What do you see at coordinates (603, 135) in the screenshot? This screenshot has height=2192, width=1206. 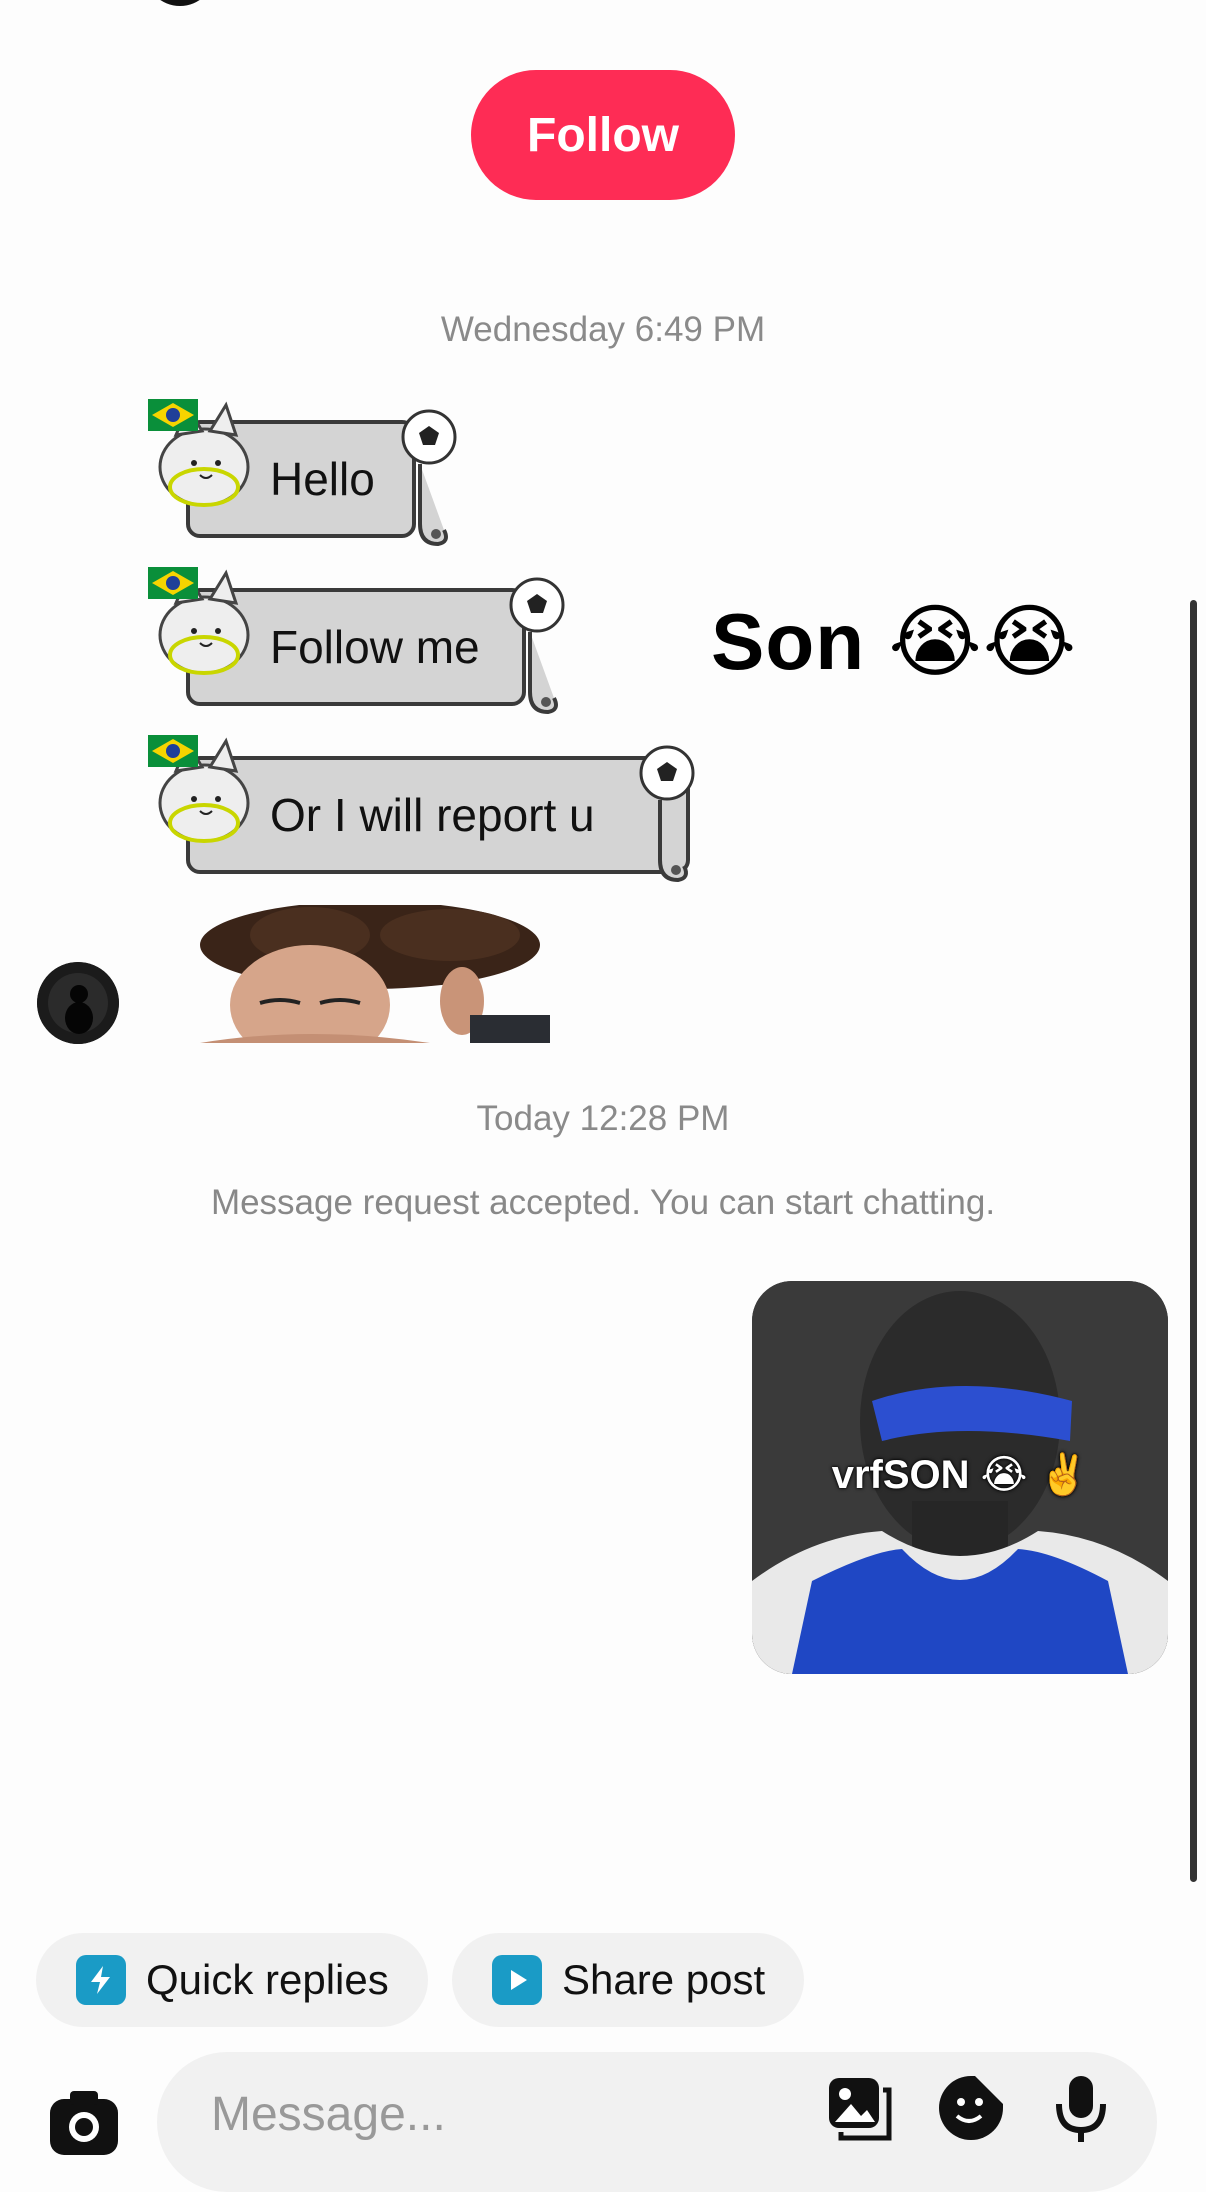 I see `follow-button: Follow` at bounding box center [603, 135].